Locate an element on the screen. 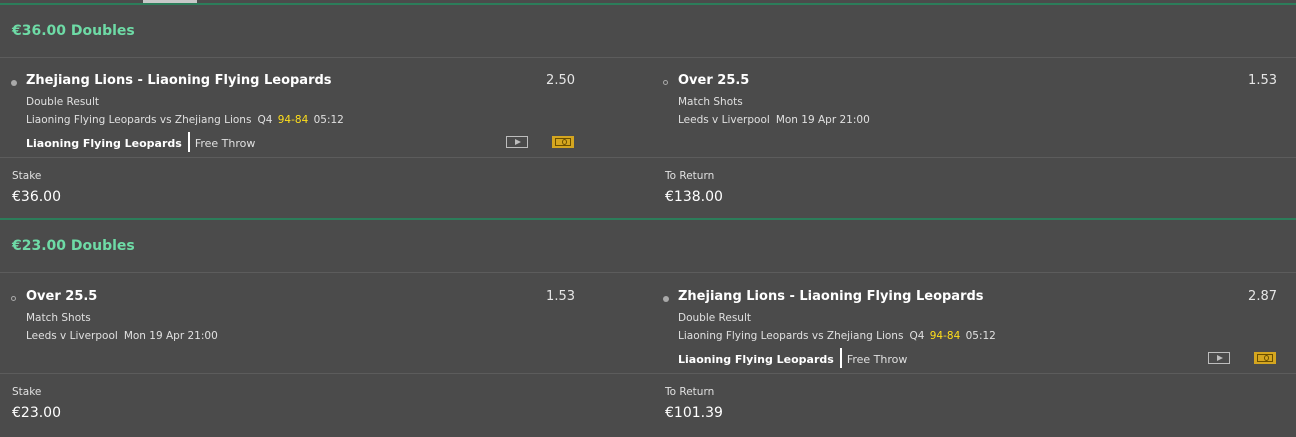  bet-title: €36.00 Doubles is located at coordinates (73, 31).